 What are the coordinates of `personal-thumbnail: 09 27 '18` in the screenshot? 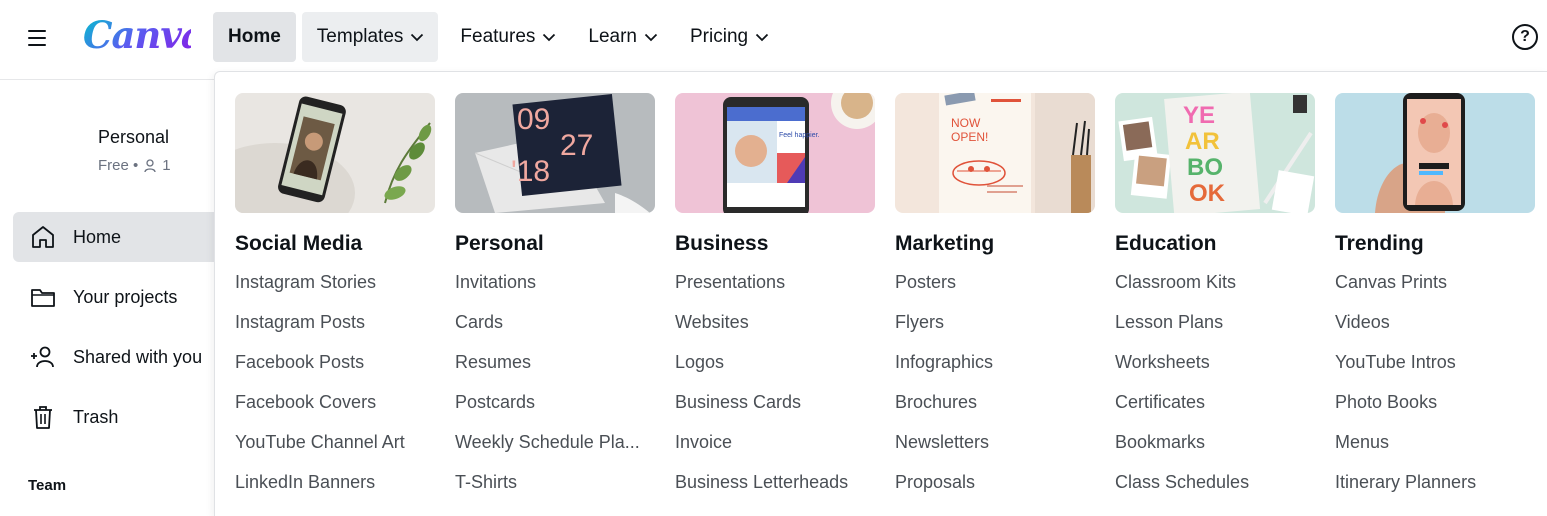 It's located at (555, 153).